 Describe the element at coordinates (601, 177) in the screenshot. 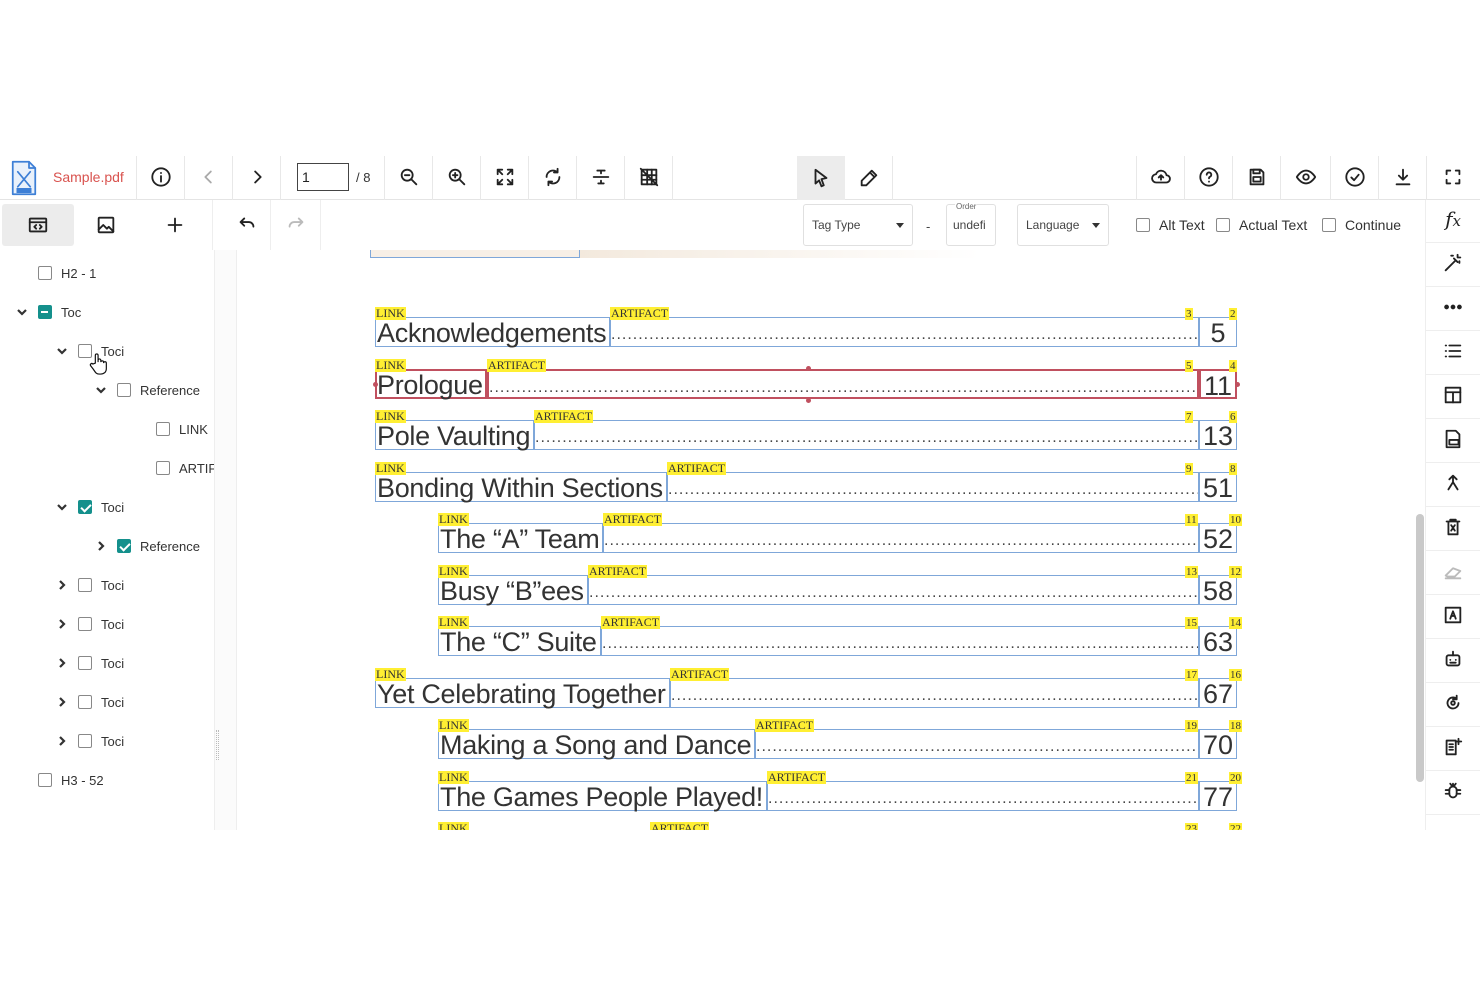

I see `split-icon` at that location.